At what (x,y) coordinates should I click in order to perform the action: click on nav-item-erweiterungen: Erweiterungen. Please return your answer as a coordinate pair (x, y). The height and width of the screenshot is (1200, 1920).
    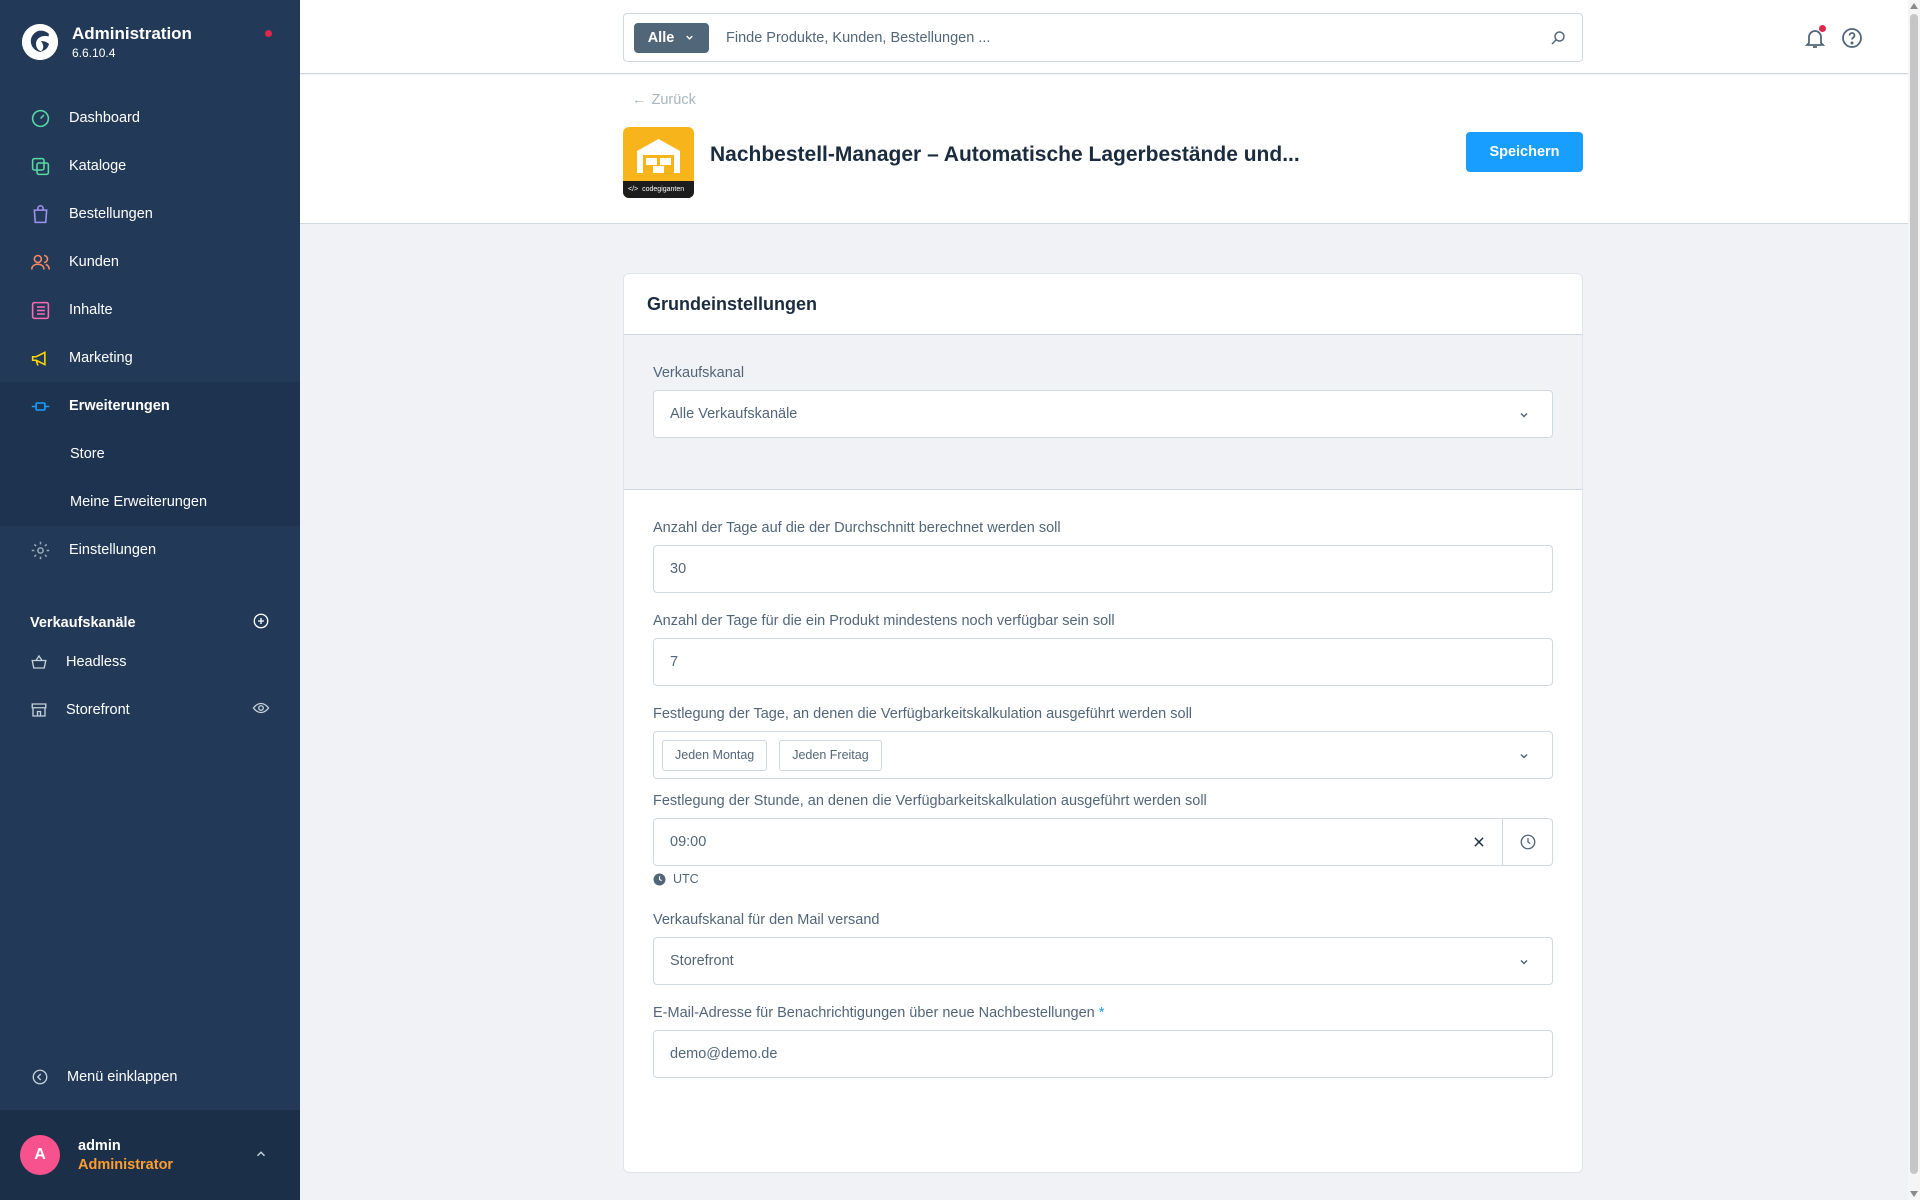
    Looking at the image, I should click on (150, 406).